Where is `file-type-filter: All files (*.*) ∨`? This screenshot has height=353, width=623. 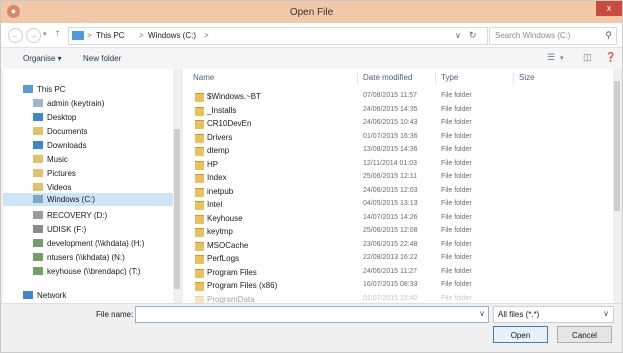 file-type-filter: All files (*.*) ∨ is located at coordinates (553, 314).